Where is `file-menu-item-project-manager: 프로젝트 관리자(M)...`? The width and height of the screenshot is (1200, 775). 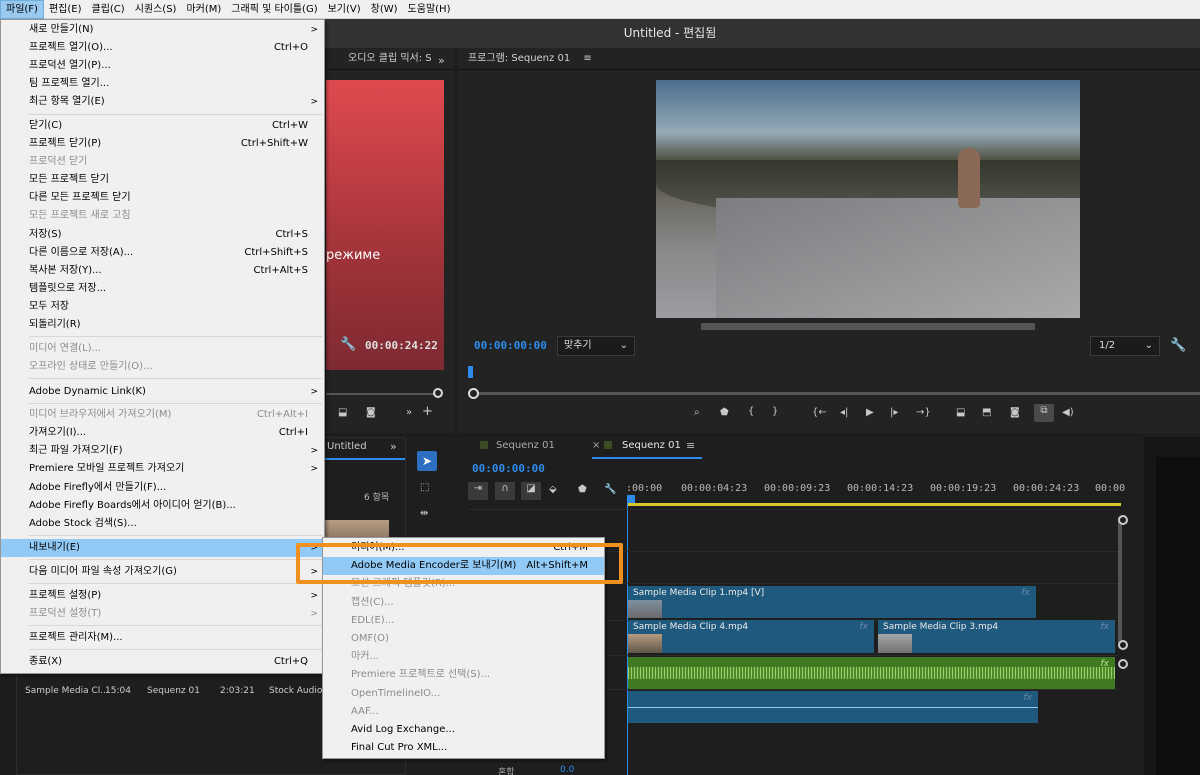
file-menu-item-project-manager: 프로젝트 관리자(M)... is located at coordinates (162, 638).